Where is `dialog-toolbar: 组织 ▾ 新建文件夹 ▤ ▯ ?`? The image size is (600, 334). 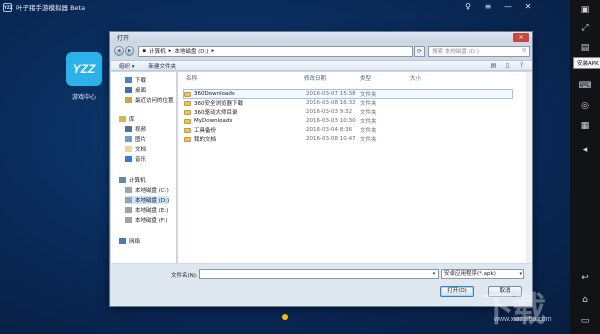 dialog-toolbar: 组织 ▾ 新建文件夹 ▤ ▯ ? is located at coordinates (321, 65).